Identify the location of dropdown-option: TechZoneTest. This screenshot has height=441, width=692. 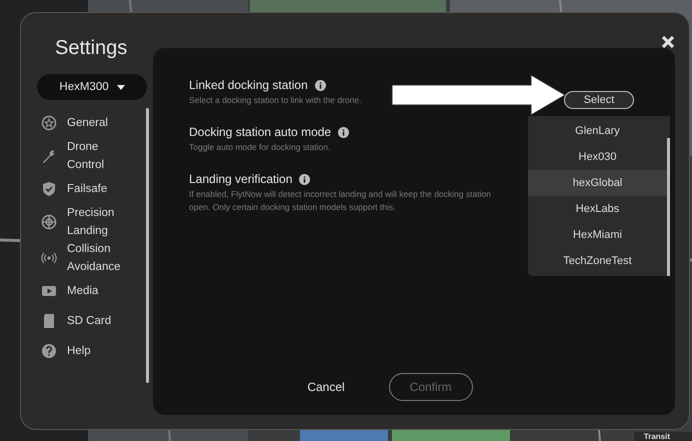
(597, 261).